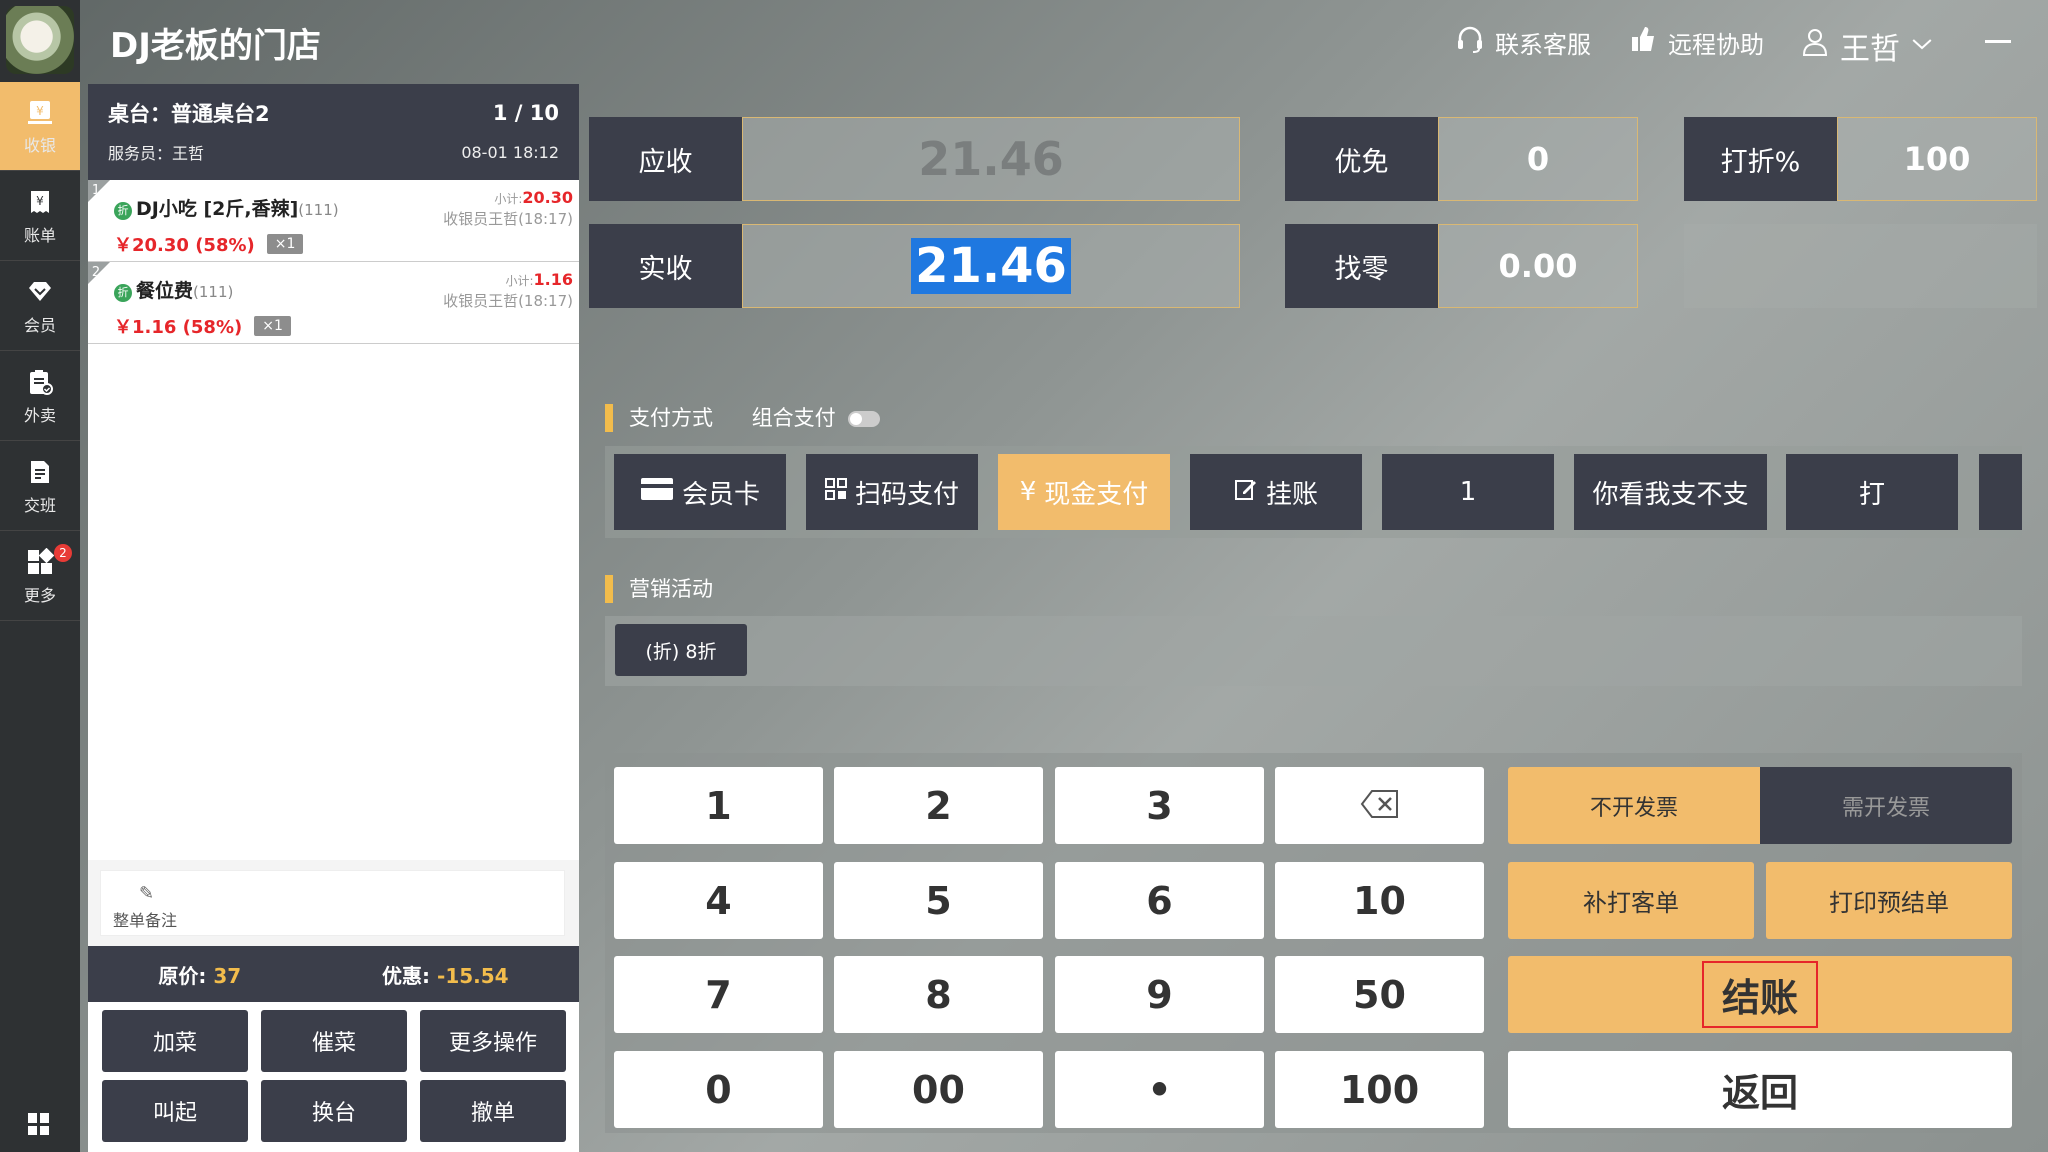 The image size is (2048, 1152). What do you see at coordinates (508, 301) in the screenshot?
I see `item-cashier: 收银员王哲(18:17)` at bounding box center [508, 301].